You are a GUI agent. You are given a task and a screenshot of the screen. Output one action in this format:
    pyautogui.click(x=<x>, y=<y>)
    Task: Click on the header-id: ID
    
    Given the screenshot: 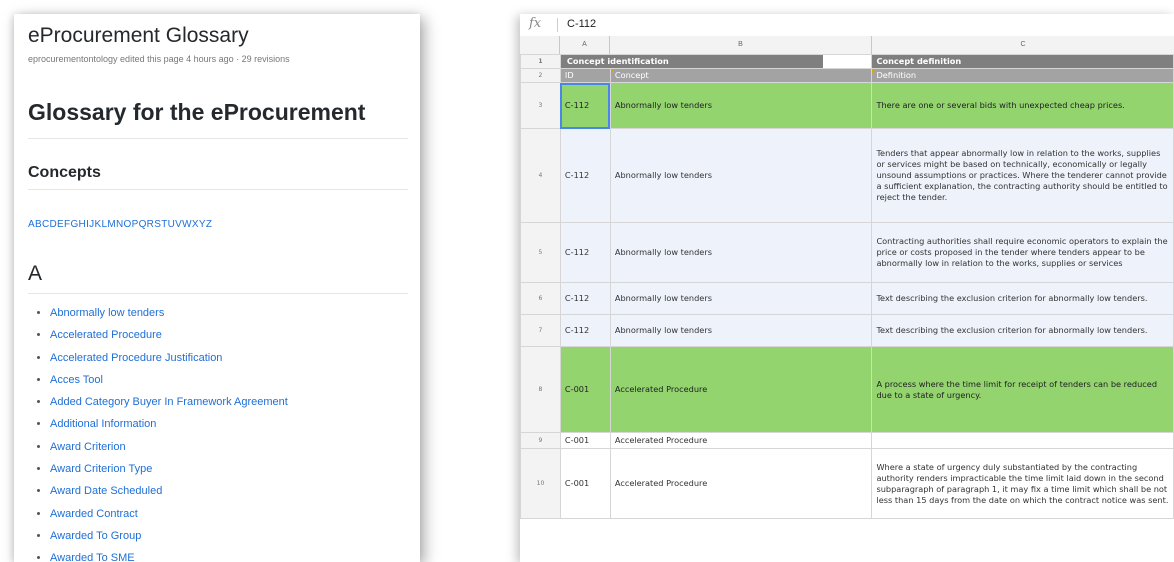 What is the action you would take?
    pyautogui.click(x=585, y=75)
    